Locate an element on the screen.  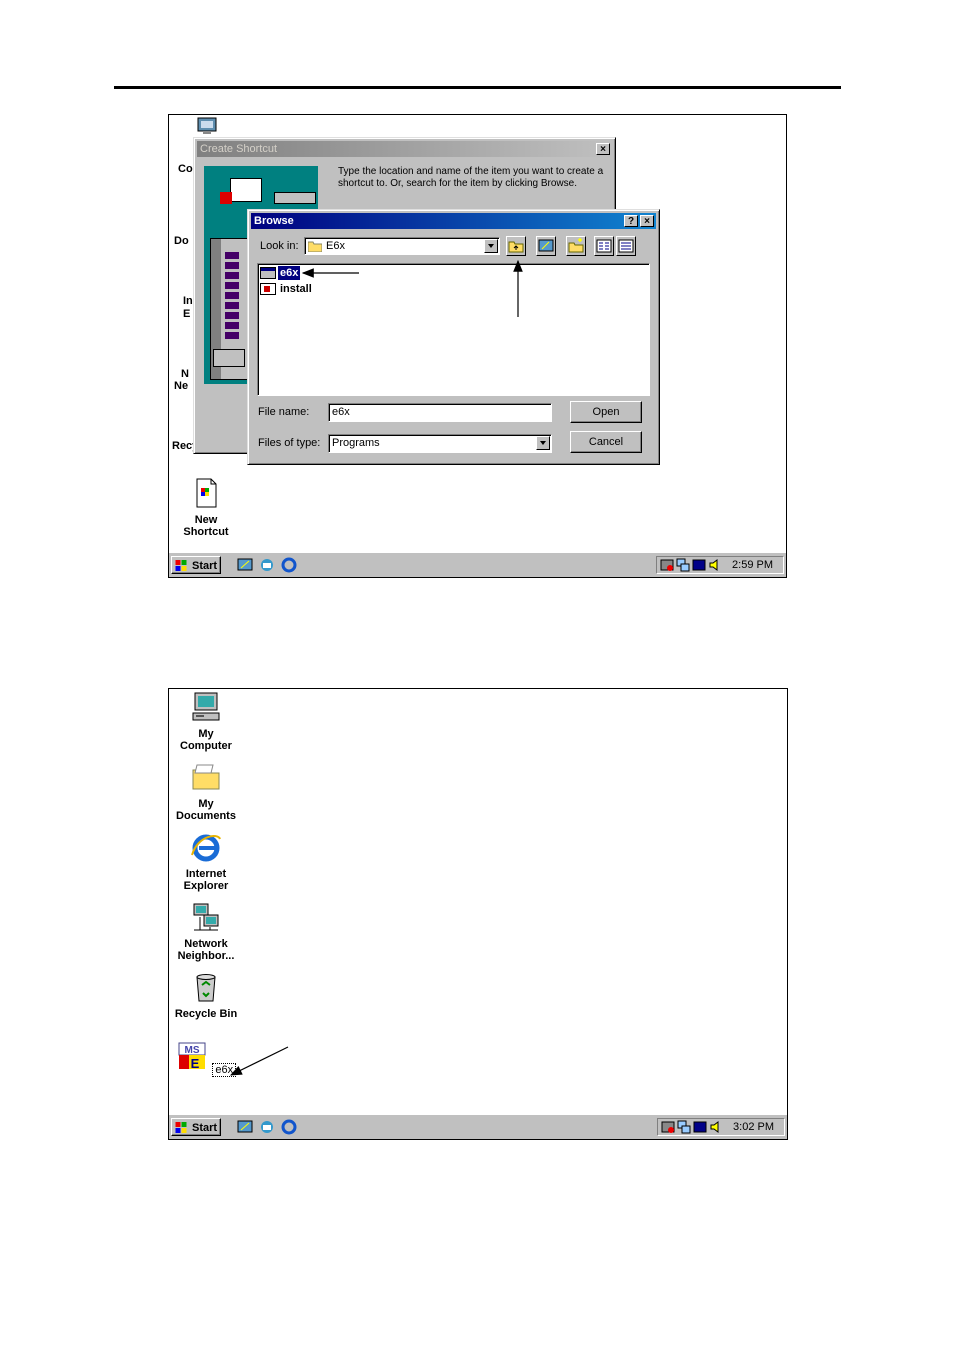
taskbar: Start 2:59 PM is located at coordinates (477, 564).